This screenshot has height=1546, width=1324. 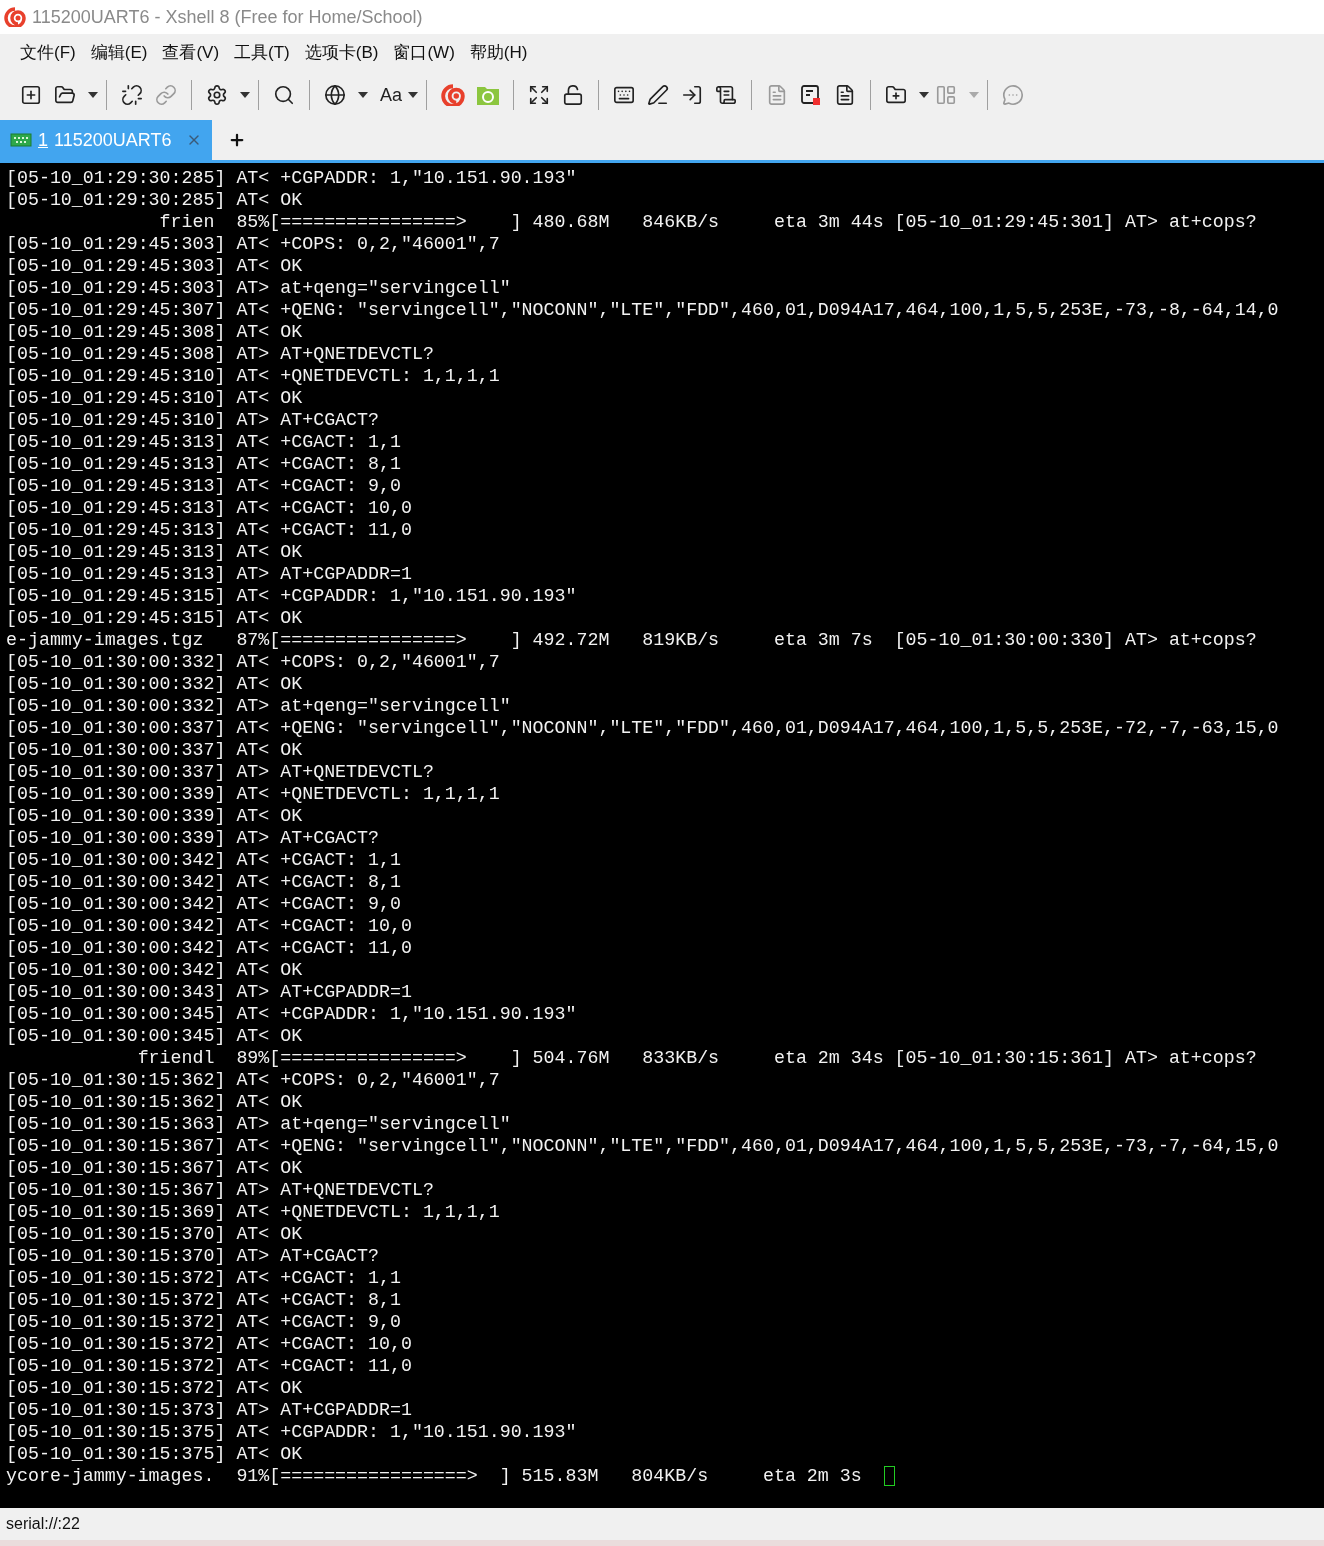 What do you see at coordinates (154, 970) in the screenshot?
I see `terminal-line: [05-10_01:30:00:342] AT< OK` at bounding box center [154, 970].